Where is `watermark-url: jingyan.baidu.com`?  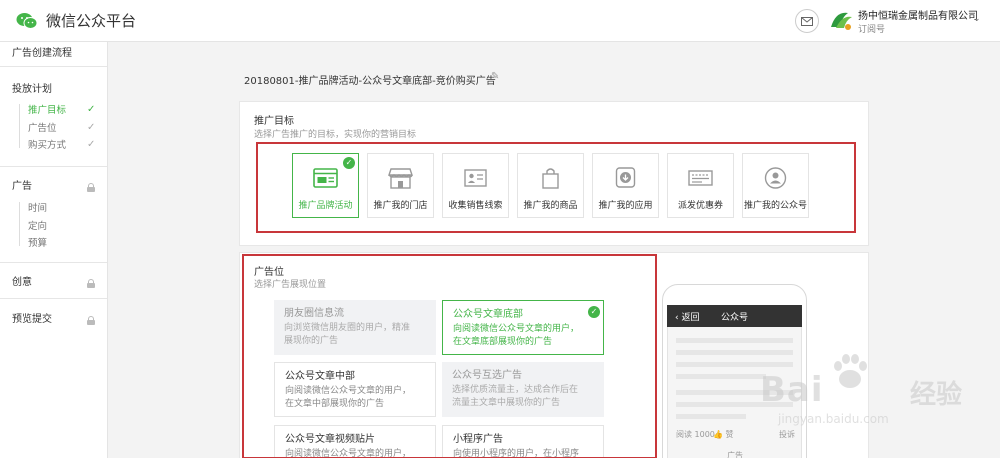 watermark-url: jingyan.baidu.com is located at coordinates (833, 419).